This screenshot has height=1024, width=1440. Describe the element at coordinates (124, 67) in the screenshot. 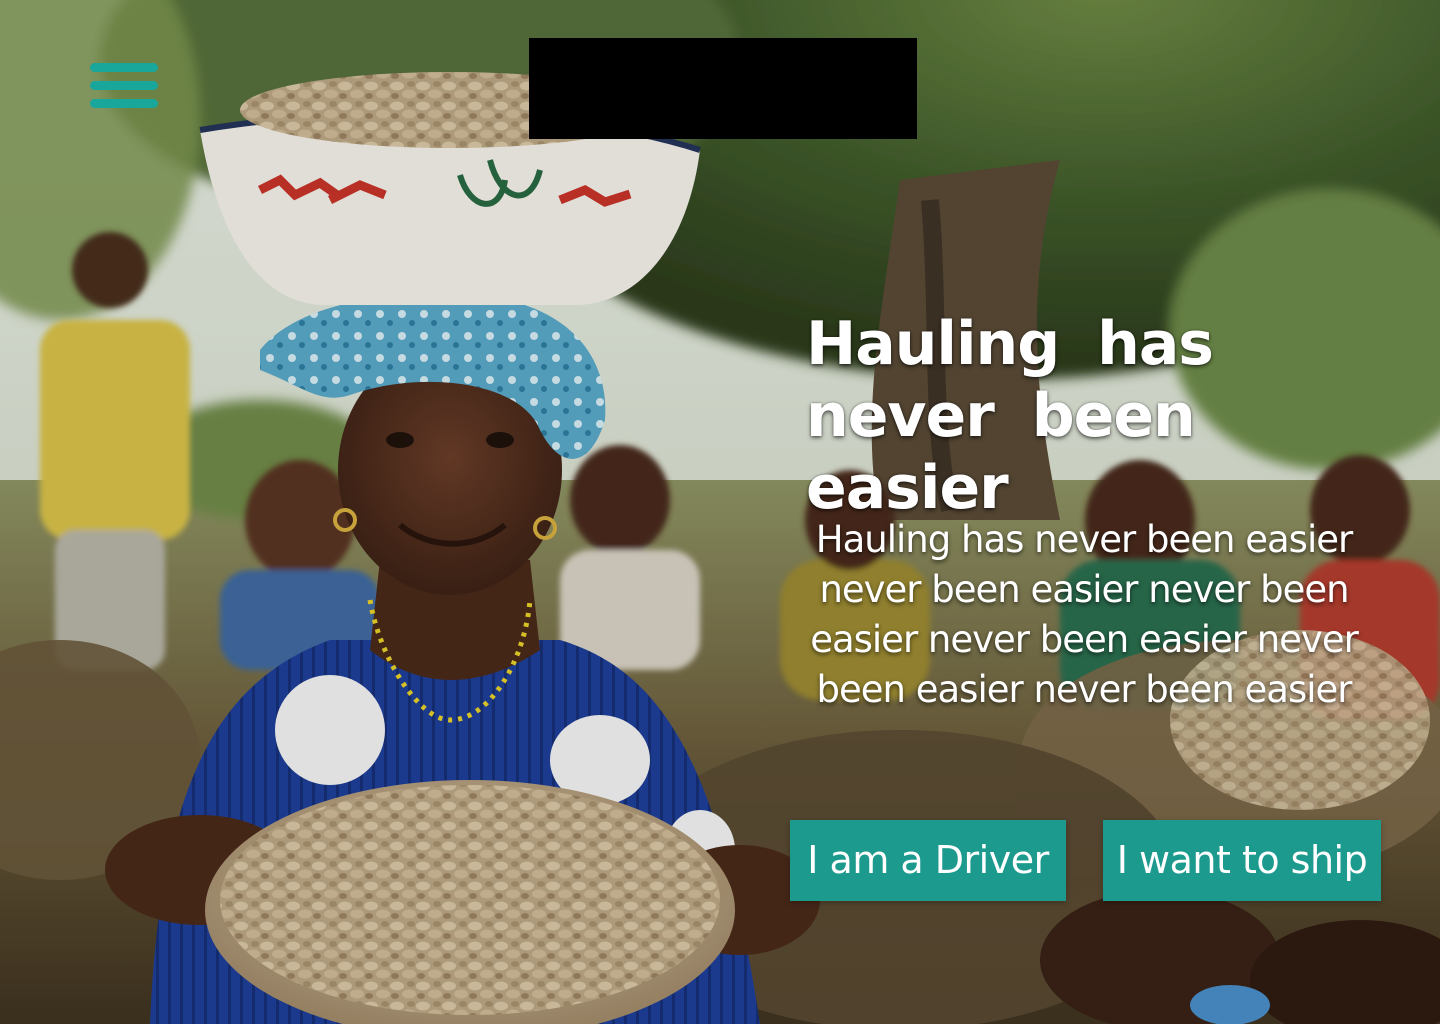

I see `hamburger-menu-icon` at that location.